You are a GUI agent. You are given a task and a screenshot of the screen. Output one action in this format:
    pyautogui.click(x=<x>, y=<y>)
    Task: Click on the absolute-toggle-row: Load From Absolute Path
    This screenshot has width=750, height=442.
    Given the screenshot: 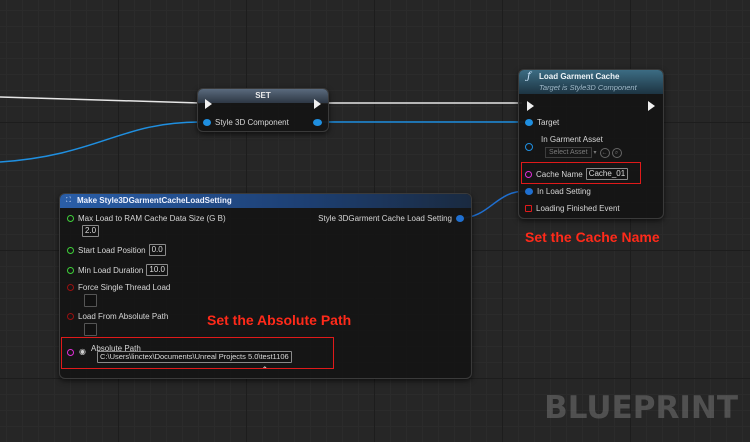 What is the action you would take?
    pyautogui.click(x=117, y=316)
    